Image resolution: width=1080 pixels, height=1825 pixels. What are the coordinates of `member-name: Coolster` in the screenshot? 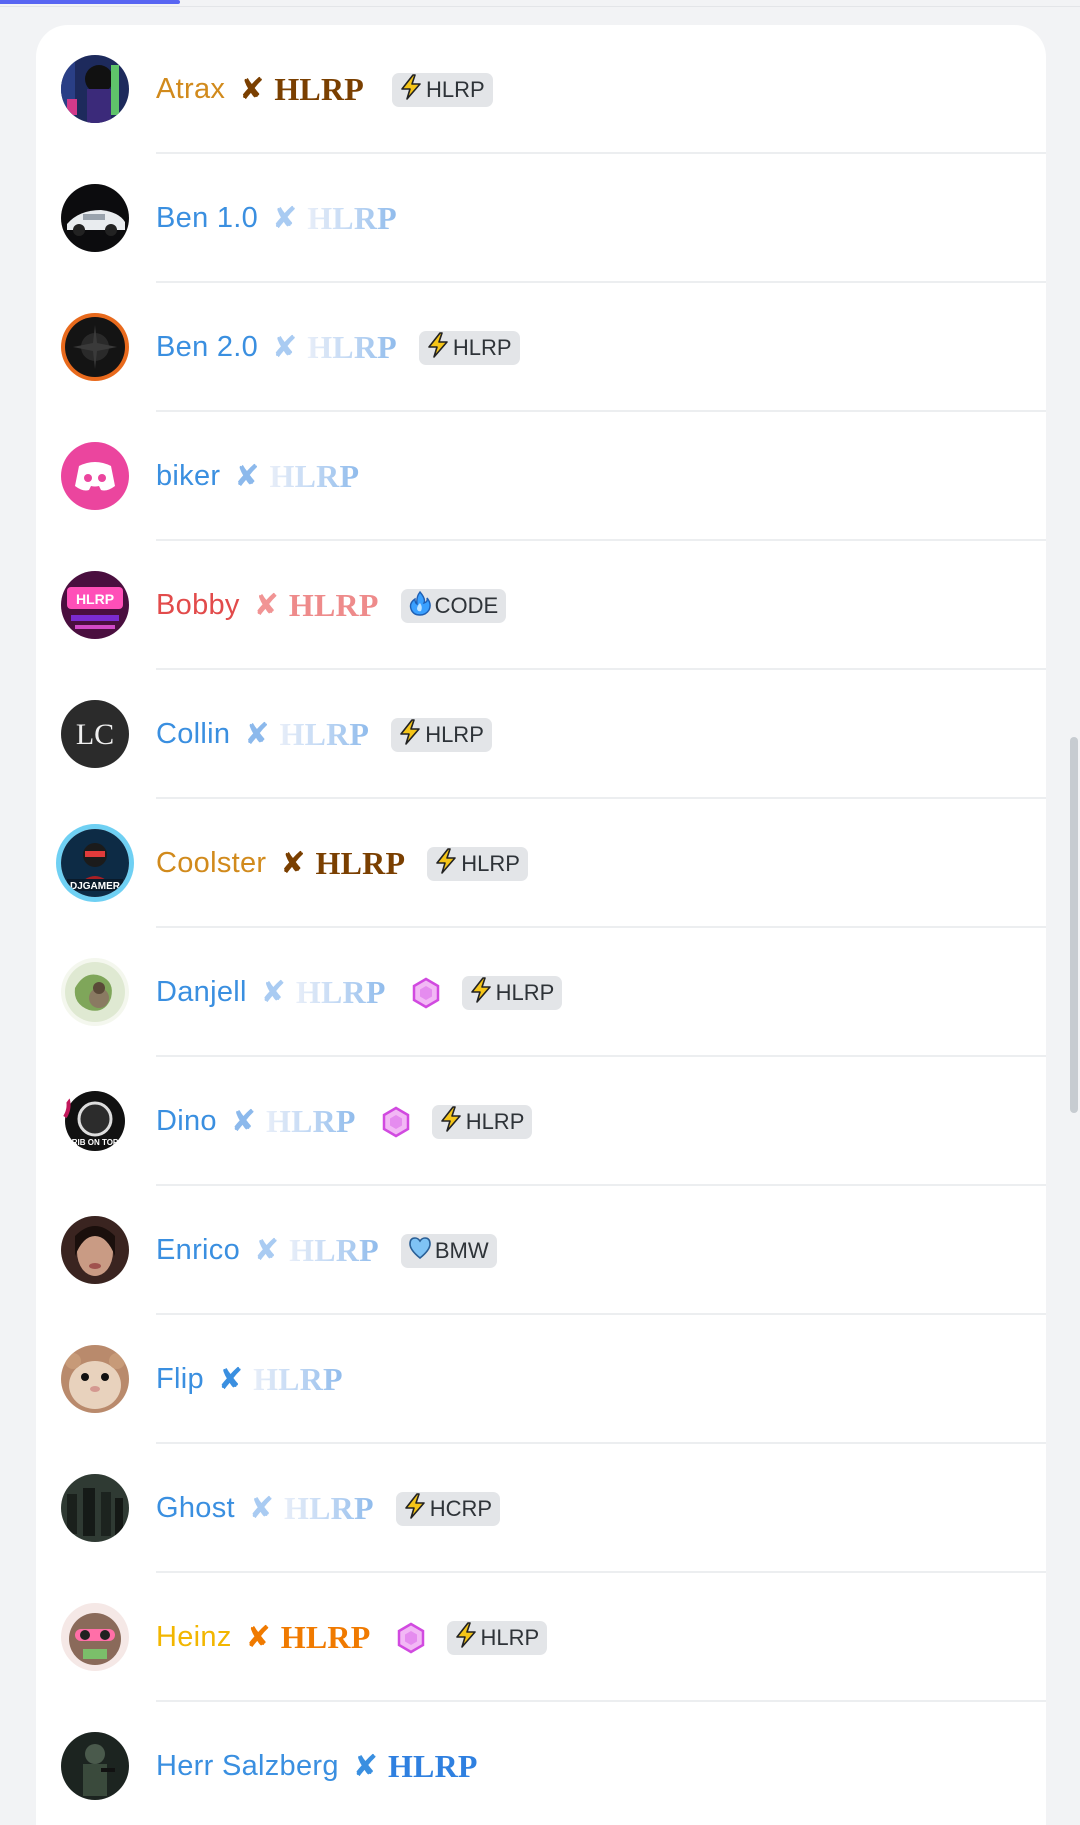 It's located at (211, 863).